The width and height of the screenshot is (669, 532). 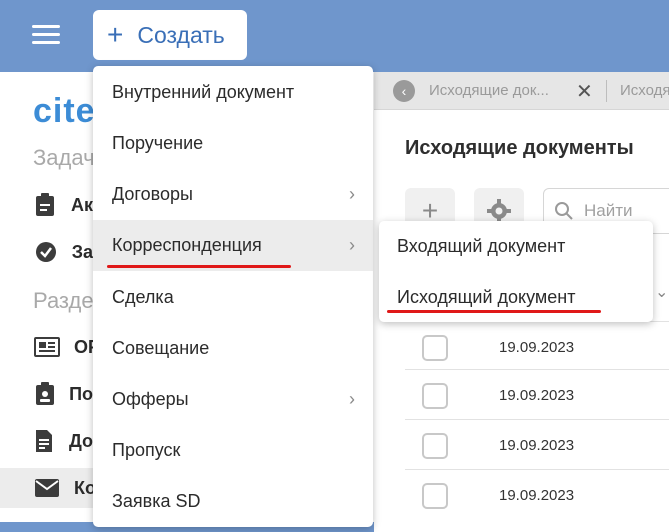 I want to click on submenu-item-label: Исходящий документ, so click(x=486, y=296).